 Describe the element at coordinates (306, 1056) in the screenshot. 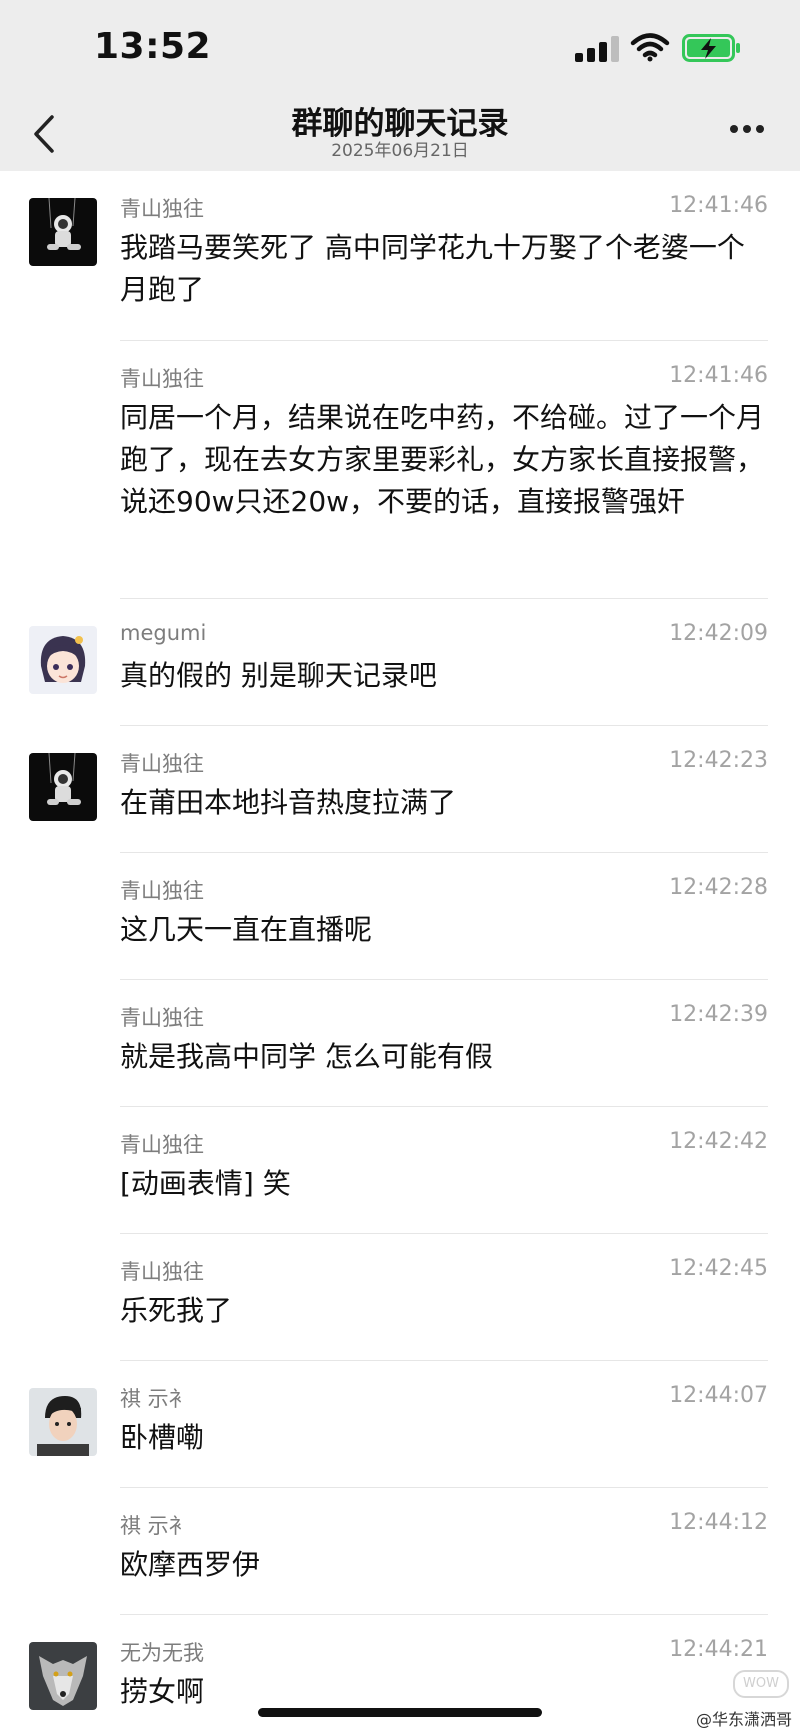

I see `message-text: 就是我高中同学 怎么可能有假` at that location.